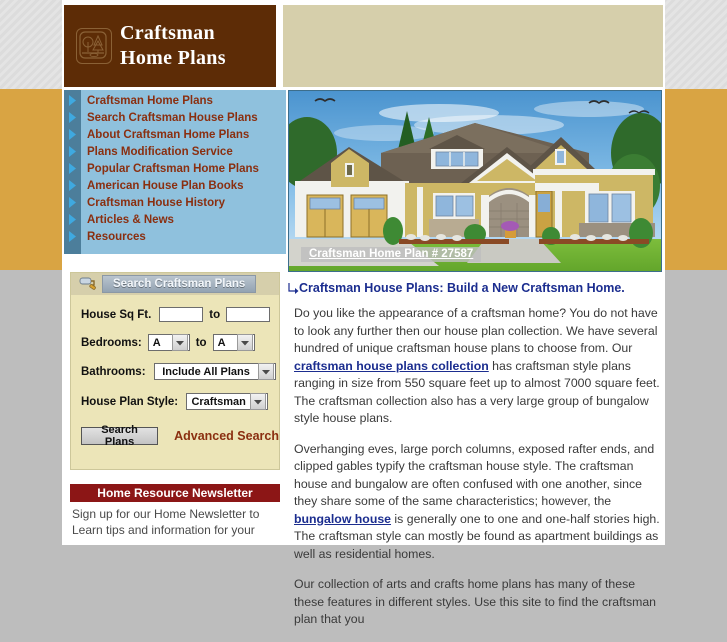 Image resolution: width=727 pixels, height=642 pixels. I want to click on hero-house-rendering: Craftsman Home Plan # 27587, so click(475, 181).